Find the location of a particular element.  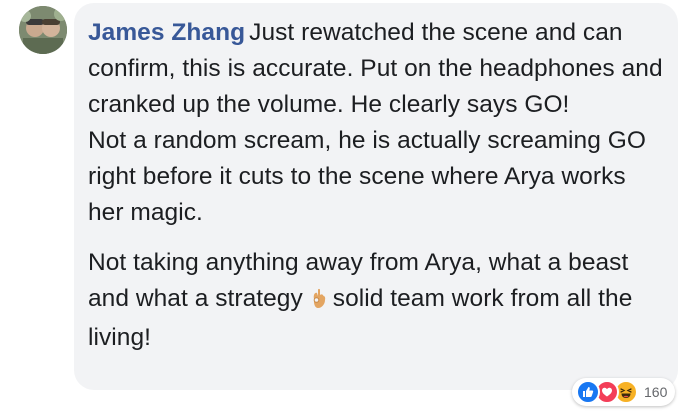

avatar is located at coordinates (43, 30).